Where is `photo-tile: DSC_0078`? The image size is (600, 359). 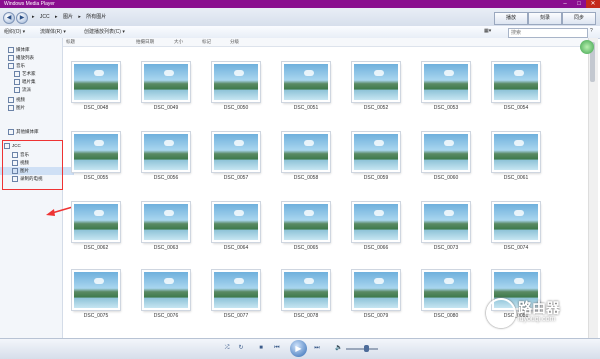
photo-tile: DSC_0078 is located at coordinates (306, 294).